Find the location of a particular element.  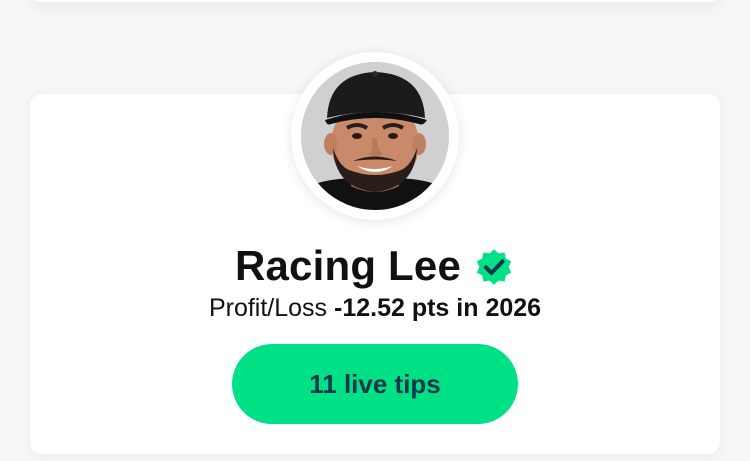

avatar-photo is located at coordinates (375, 136).